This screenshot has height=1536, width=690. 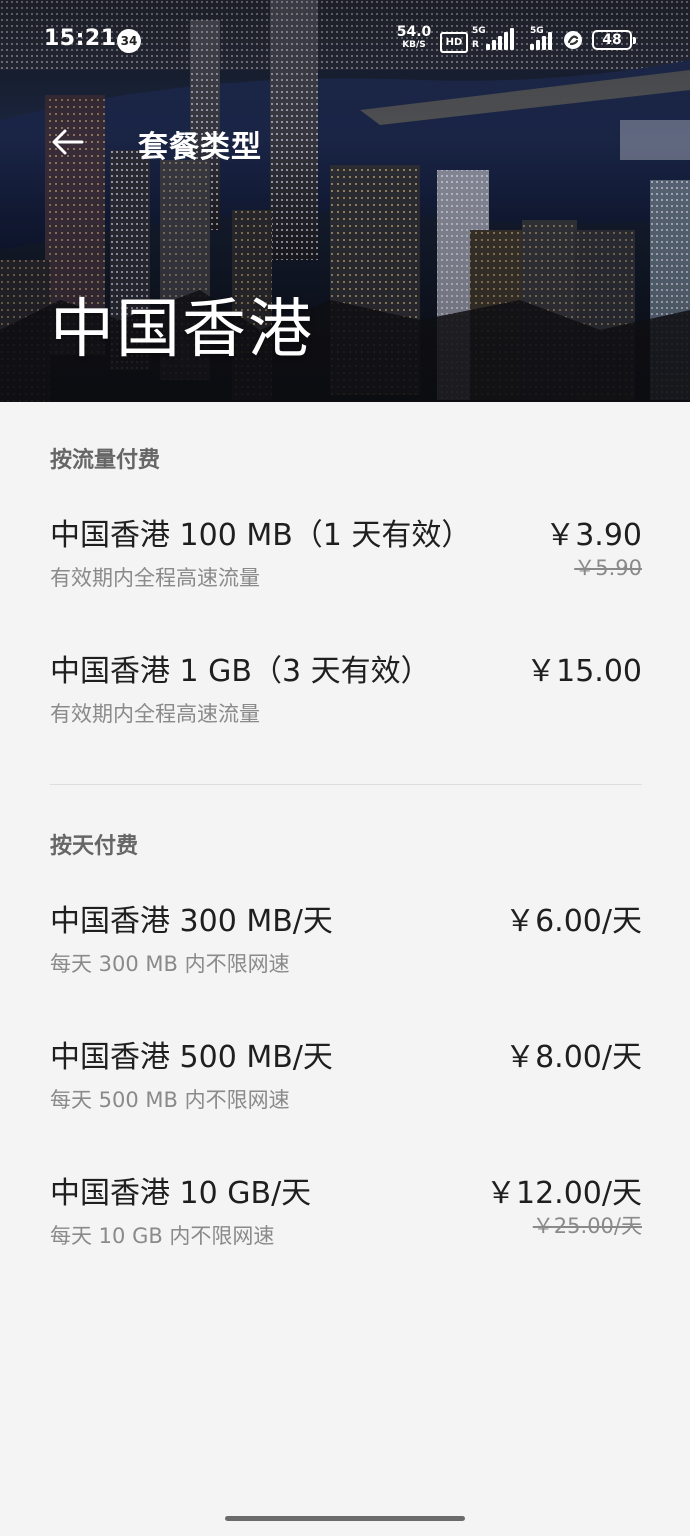 I want to click on plan-item: 中国香港 300 MB/天 每天 300 MB 内不限网速 ￥6.00/天, so click(x=346, y=951).